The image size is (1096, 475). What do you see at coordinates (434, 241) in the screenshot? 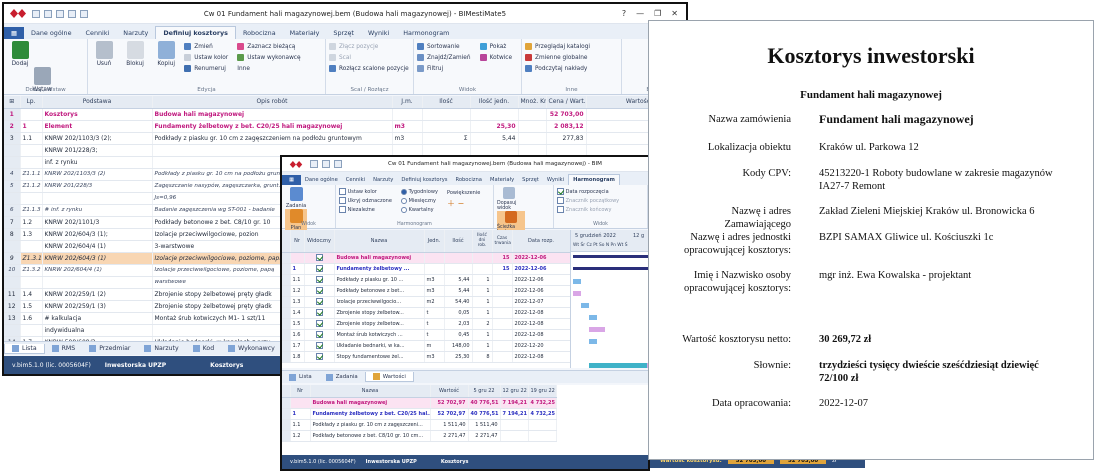
I see `col-jedn: Jedn.` at bounding box center [434, 241].